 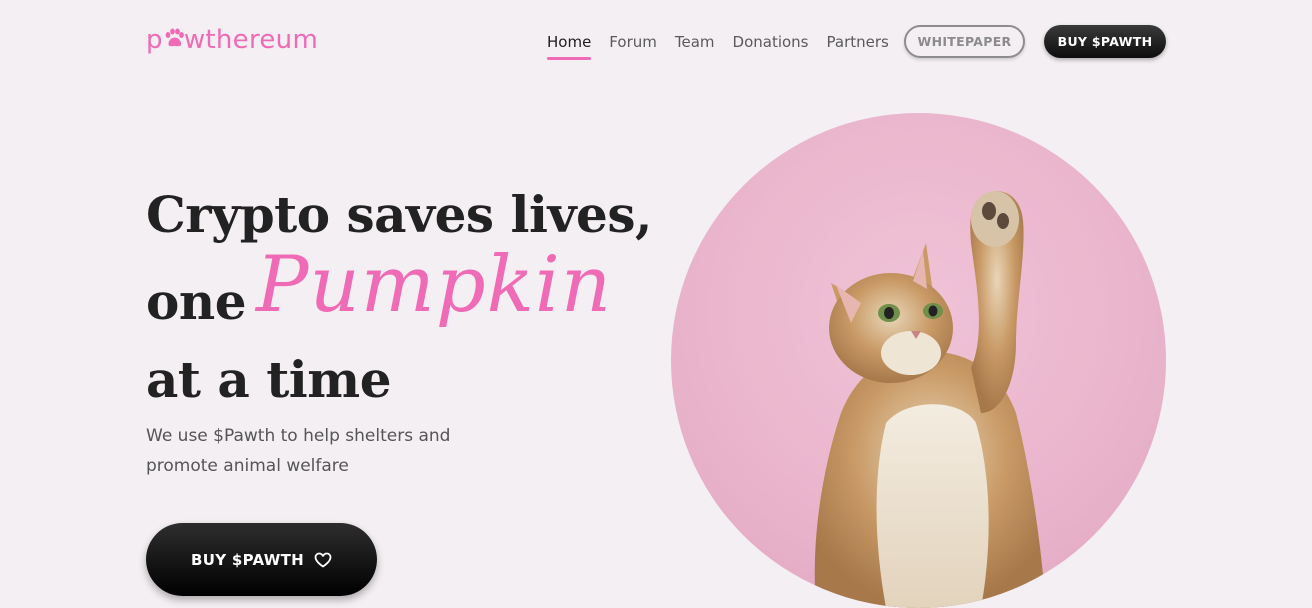 What do you see at coordinates (154, 40) in the screenshot?
I see `logo-text-prefix: p` at bounding box center [154, 40].